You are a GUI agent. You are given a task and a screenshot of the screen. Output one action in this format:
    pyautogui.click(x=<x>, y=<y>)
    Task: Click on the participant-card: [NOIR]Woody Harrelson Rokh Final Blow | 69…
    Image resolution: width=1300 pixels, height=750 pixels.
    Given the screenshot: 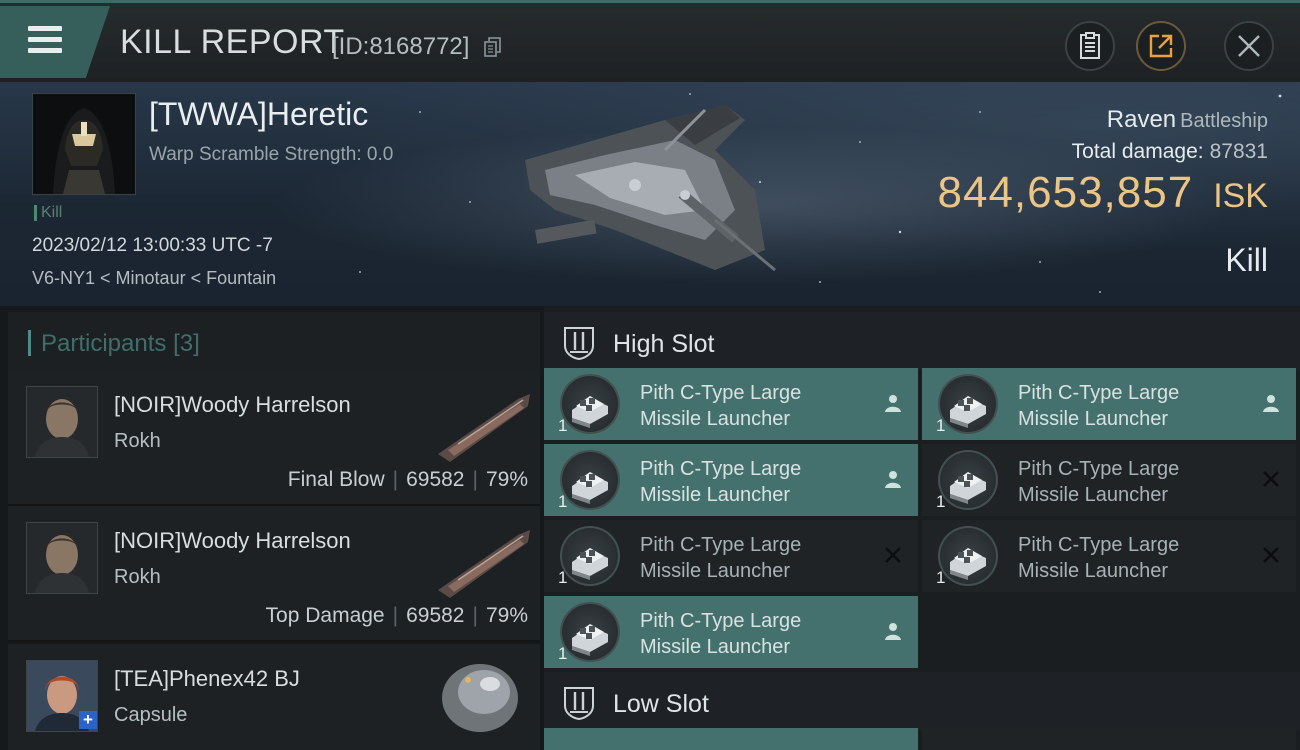 What is the action you would take?
    pyautogui.click(x=274, y=438)
    